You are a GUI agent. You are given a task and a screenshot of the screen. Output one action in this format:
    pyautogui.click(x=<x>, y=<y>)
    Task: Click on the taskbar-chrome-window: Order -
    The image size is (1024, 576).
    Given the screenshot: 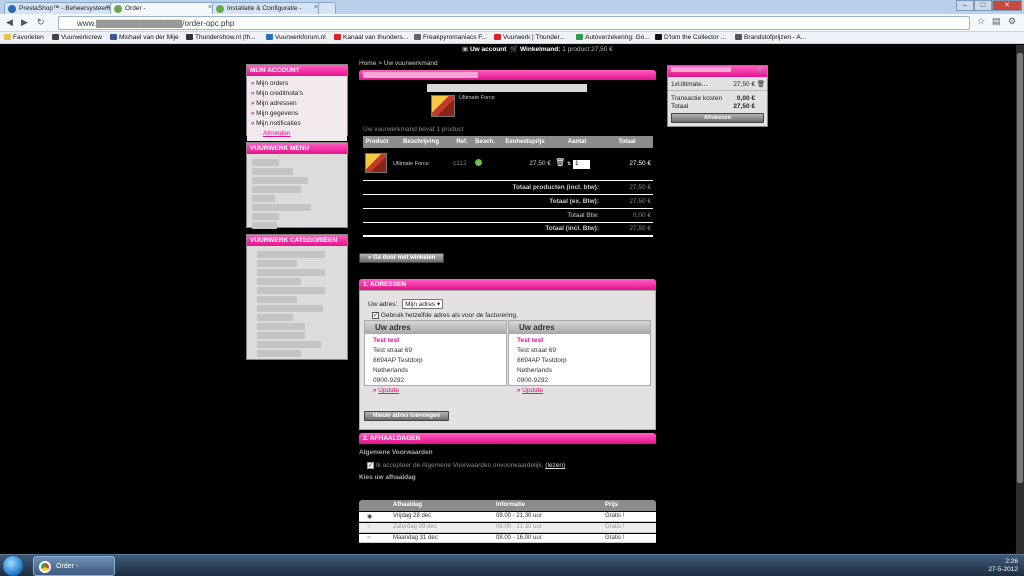 What is the action you would take?
    pyautogui.click(x=74, y=566)
    